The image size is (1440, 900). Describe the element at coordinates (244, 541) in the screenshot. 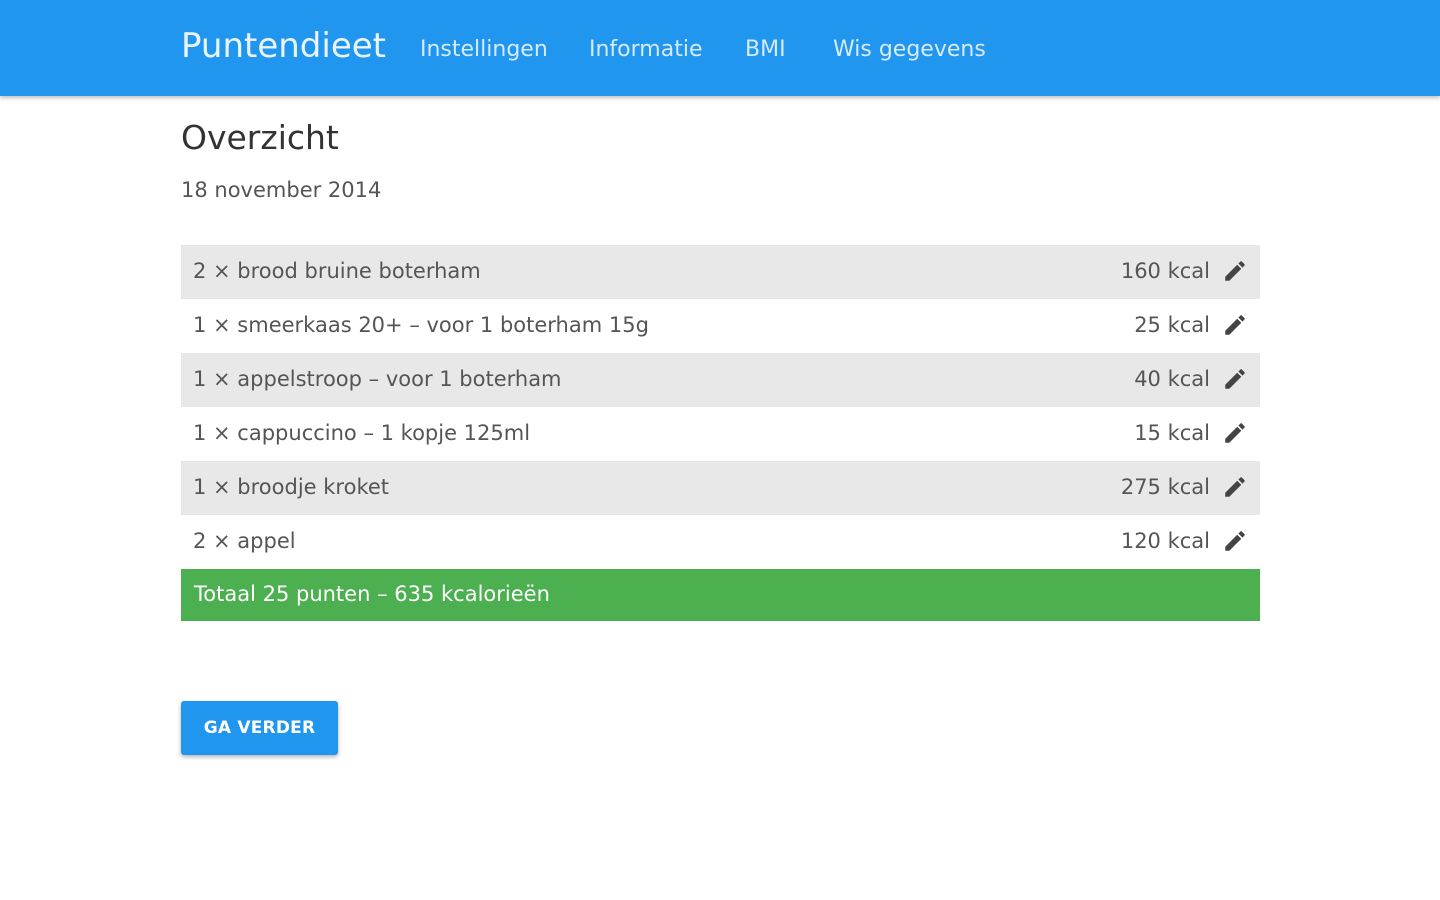

I see `food-item-label: 2 × appel` at that location.